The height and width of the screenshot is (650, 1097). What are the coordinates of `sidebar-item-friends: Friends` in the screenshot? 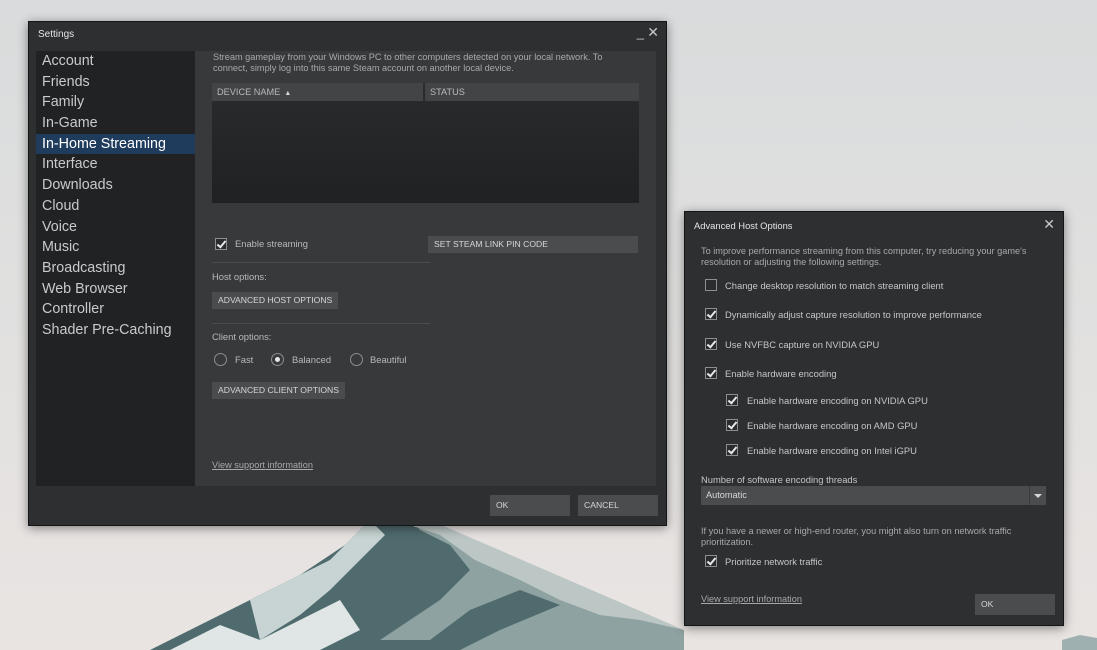 It's located at (115, 82).